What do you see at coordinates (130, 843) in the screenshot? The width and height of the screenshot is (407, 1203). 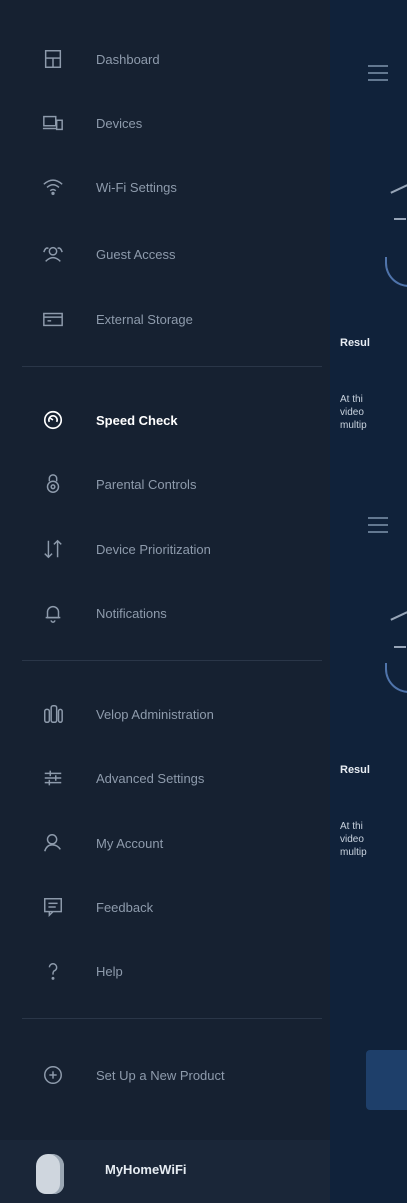 I see `nav-label: My Account` at bounding box center [130, 843].